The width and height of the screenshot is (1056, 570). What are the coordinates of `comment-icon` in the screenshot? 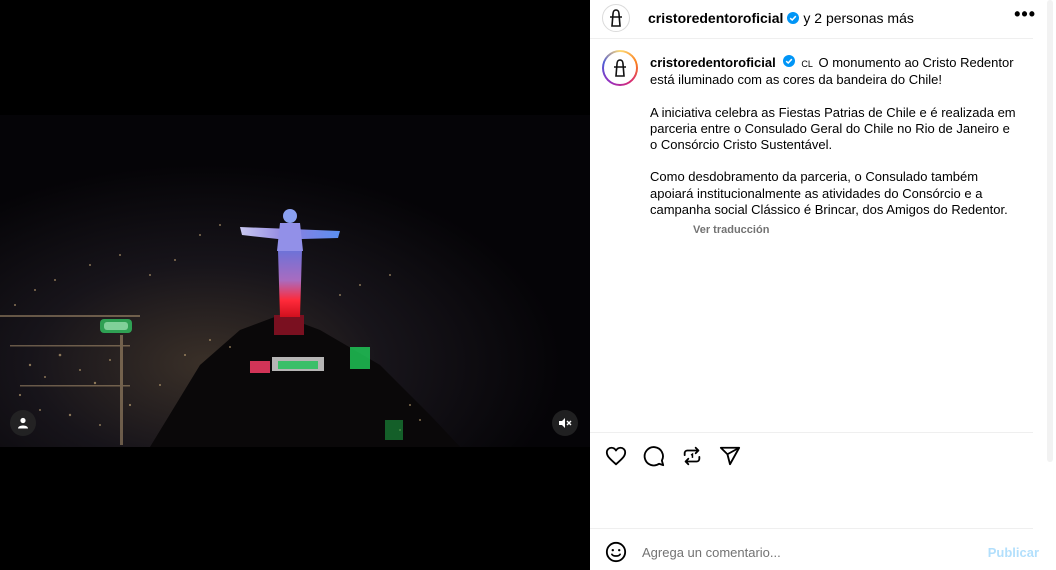 It's located at (654, 456).